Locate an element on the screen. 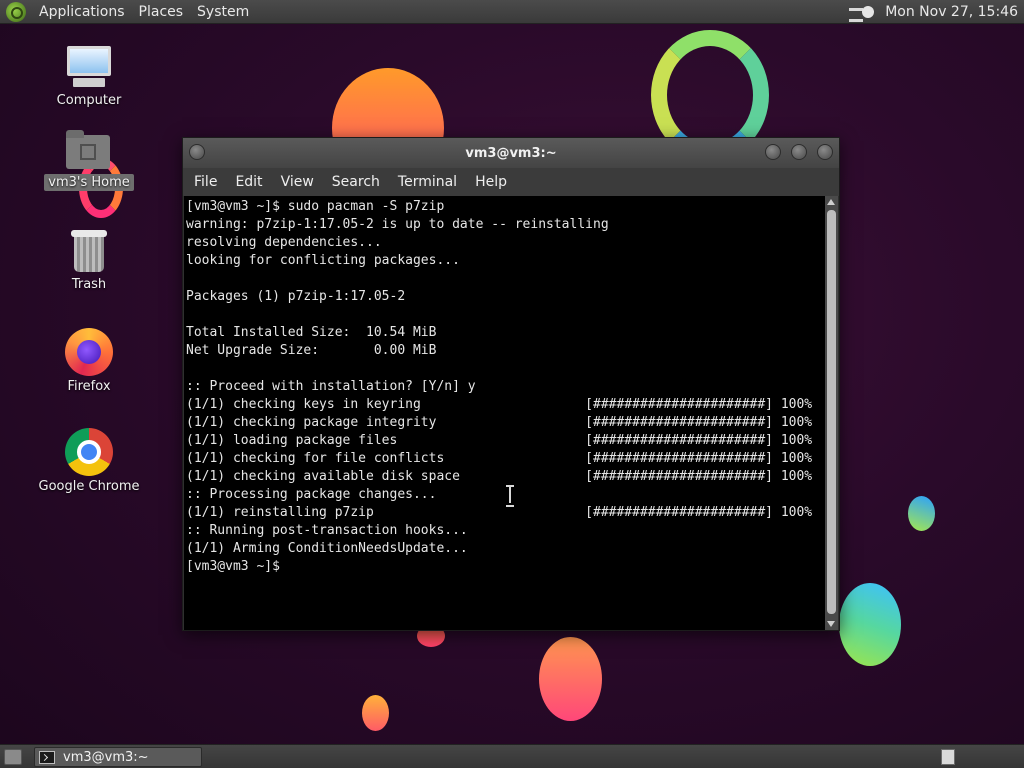  applications-menu: Applications is located at coordinates (82, 12).